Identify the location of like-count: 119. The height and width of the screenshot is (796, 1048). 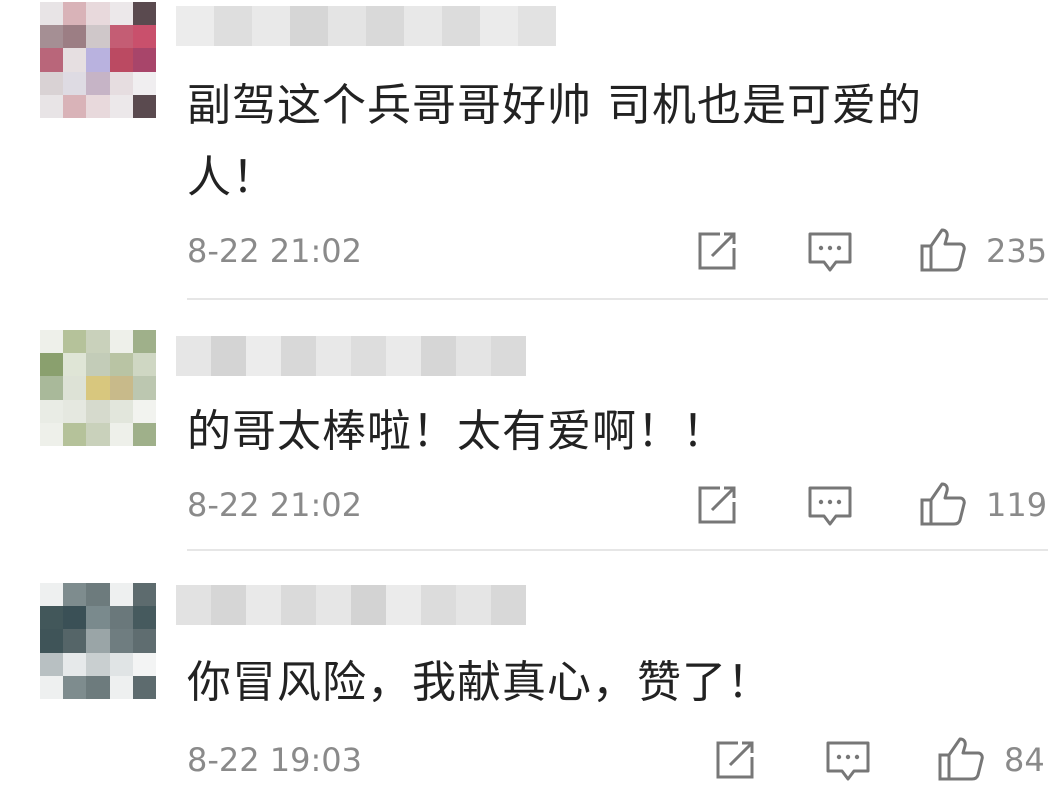
(1017, 505).